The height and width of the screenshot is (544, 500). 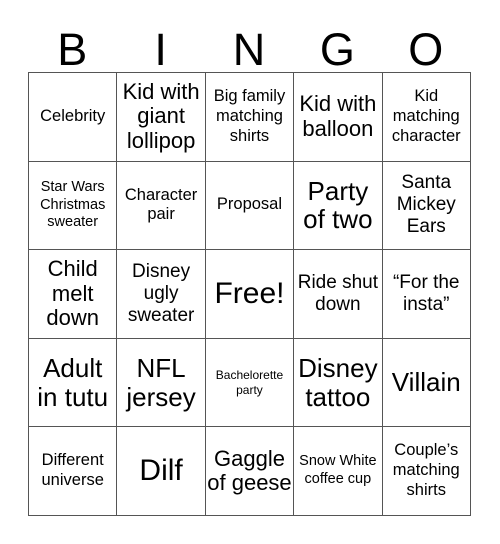 I want to click on bingo-cell: Kid with balloon, so click(x=338, y=117).